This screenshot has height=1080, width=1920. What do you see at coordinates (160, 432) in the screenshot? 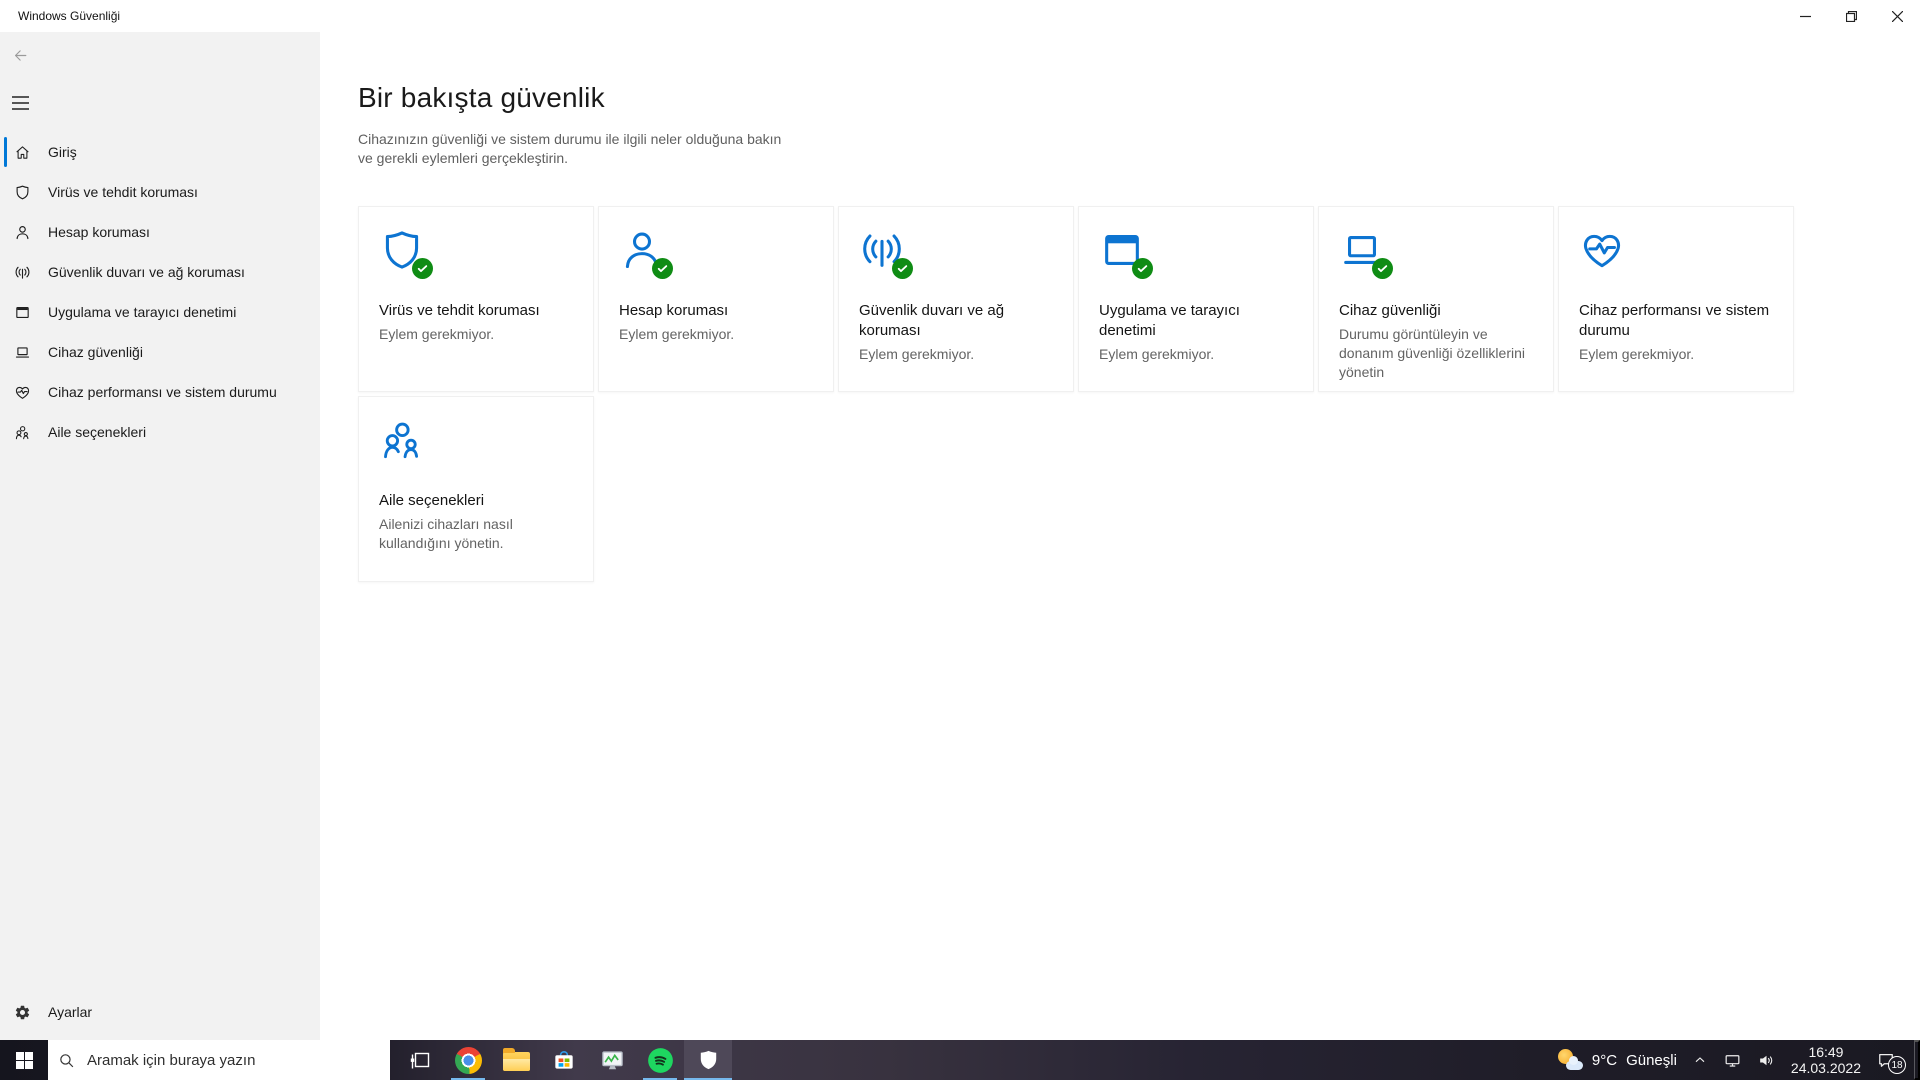
I see `sidebar-item-family-options: Aile seçenekleri` at bounding box center [160, 432].